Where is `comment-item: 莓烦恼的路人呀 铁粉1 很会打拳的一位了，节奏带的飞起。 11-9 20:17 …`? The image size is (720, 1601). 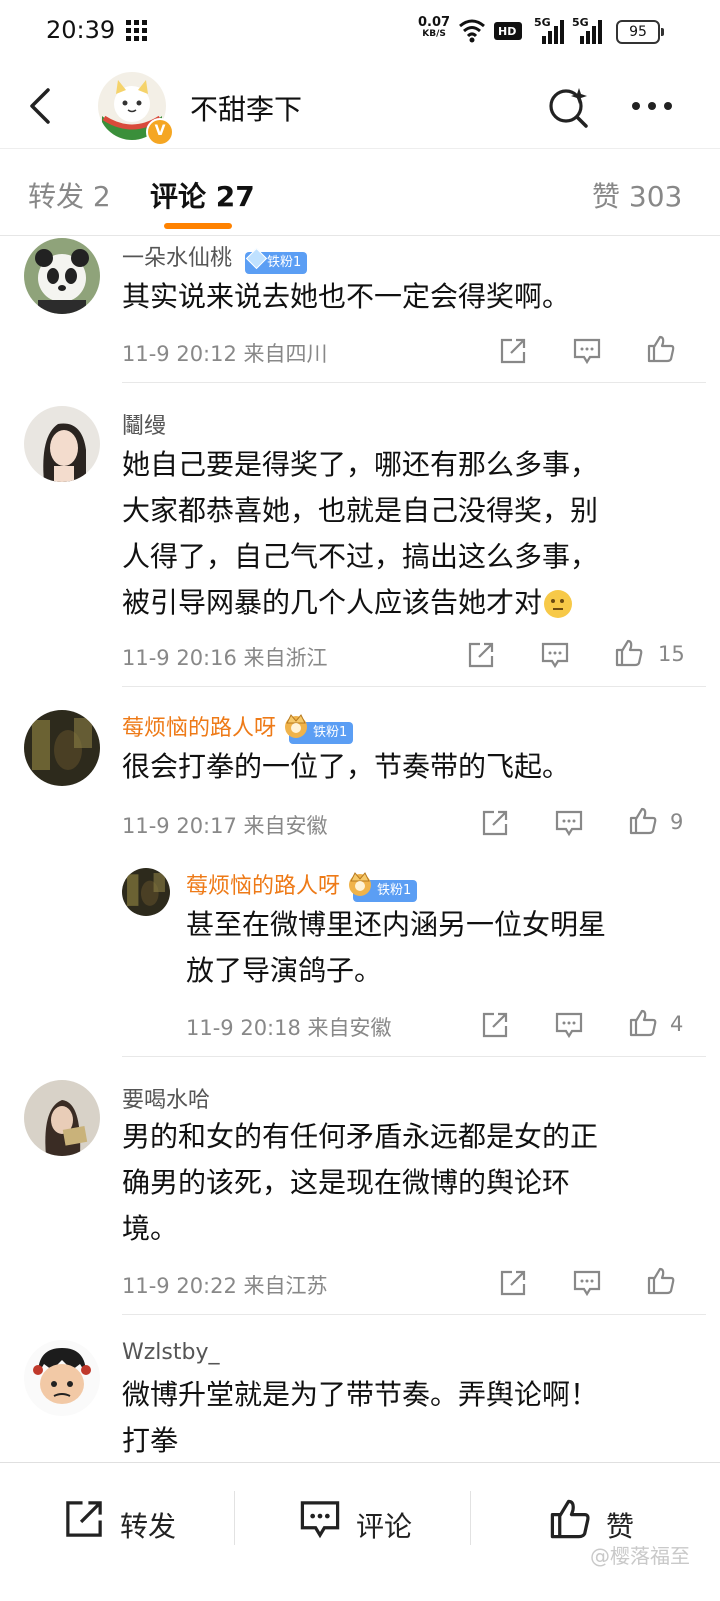 comment-item: 莓烦恼的路人呀 铁粉1 很会打拳的一位了，节奏带的飞起。 11-9 20:17 … is located at coordinates (360, 777).